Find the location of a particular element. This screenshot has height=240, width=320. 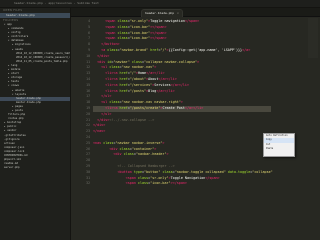

code-token: <nav is located at coordinates (97, 142).